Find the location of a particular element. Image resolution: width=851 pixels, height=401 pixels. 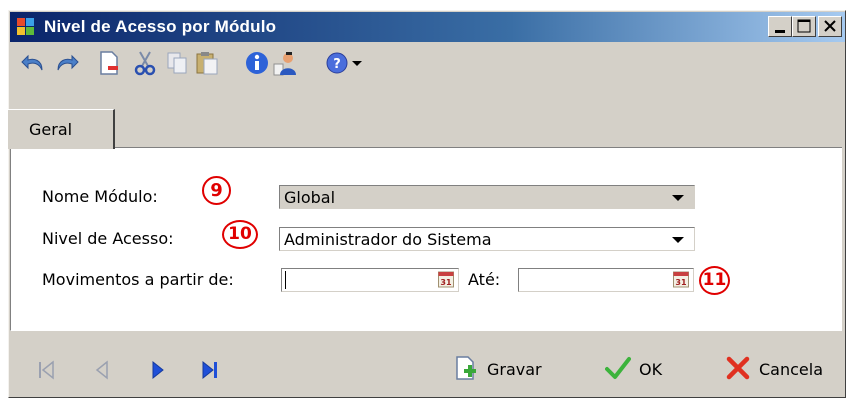

user-icon is located at coordinates (284, 64).